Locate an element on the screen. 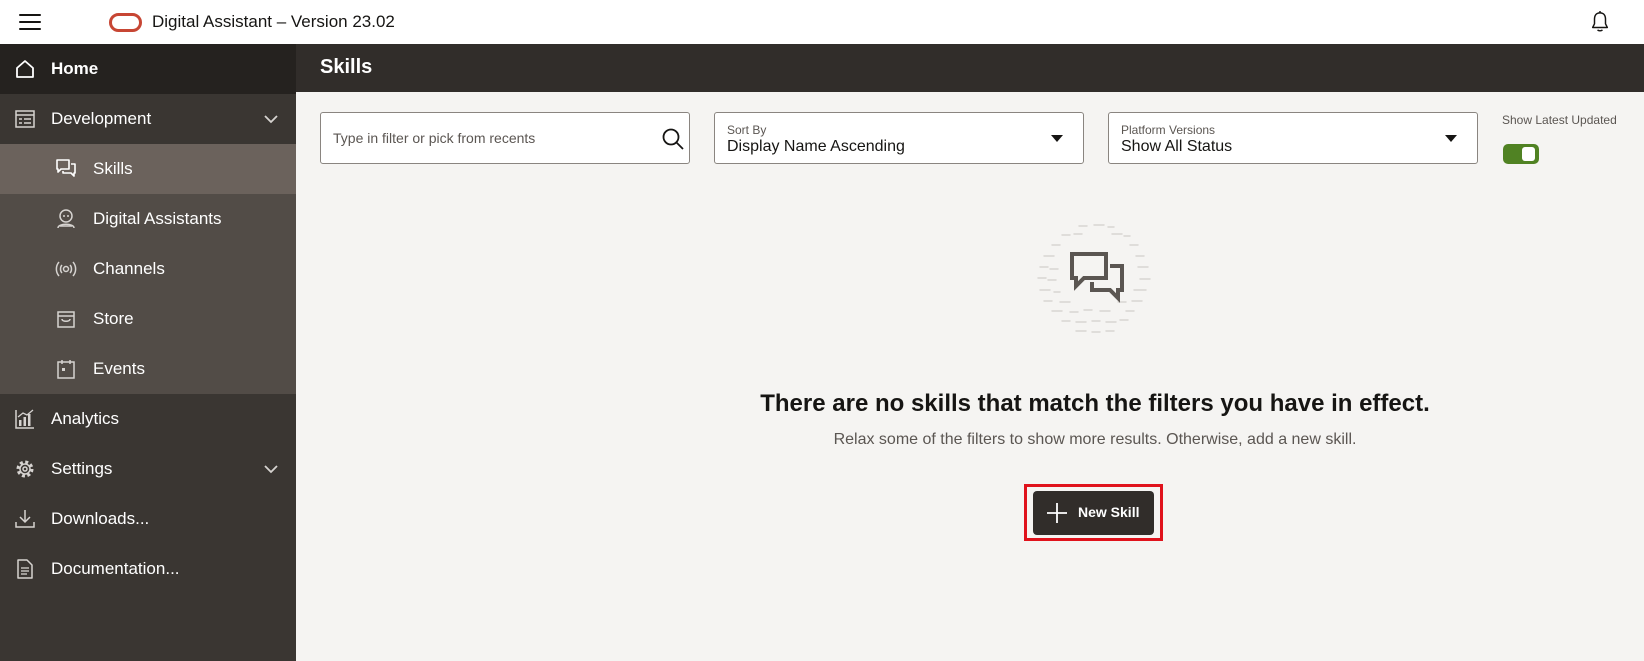 This screenshot has width=1644, height=661. sidebar-item-label: Events is located at coordinates (119, 368).